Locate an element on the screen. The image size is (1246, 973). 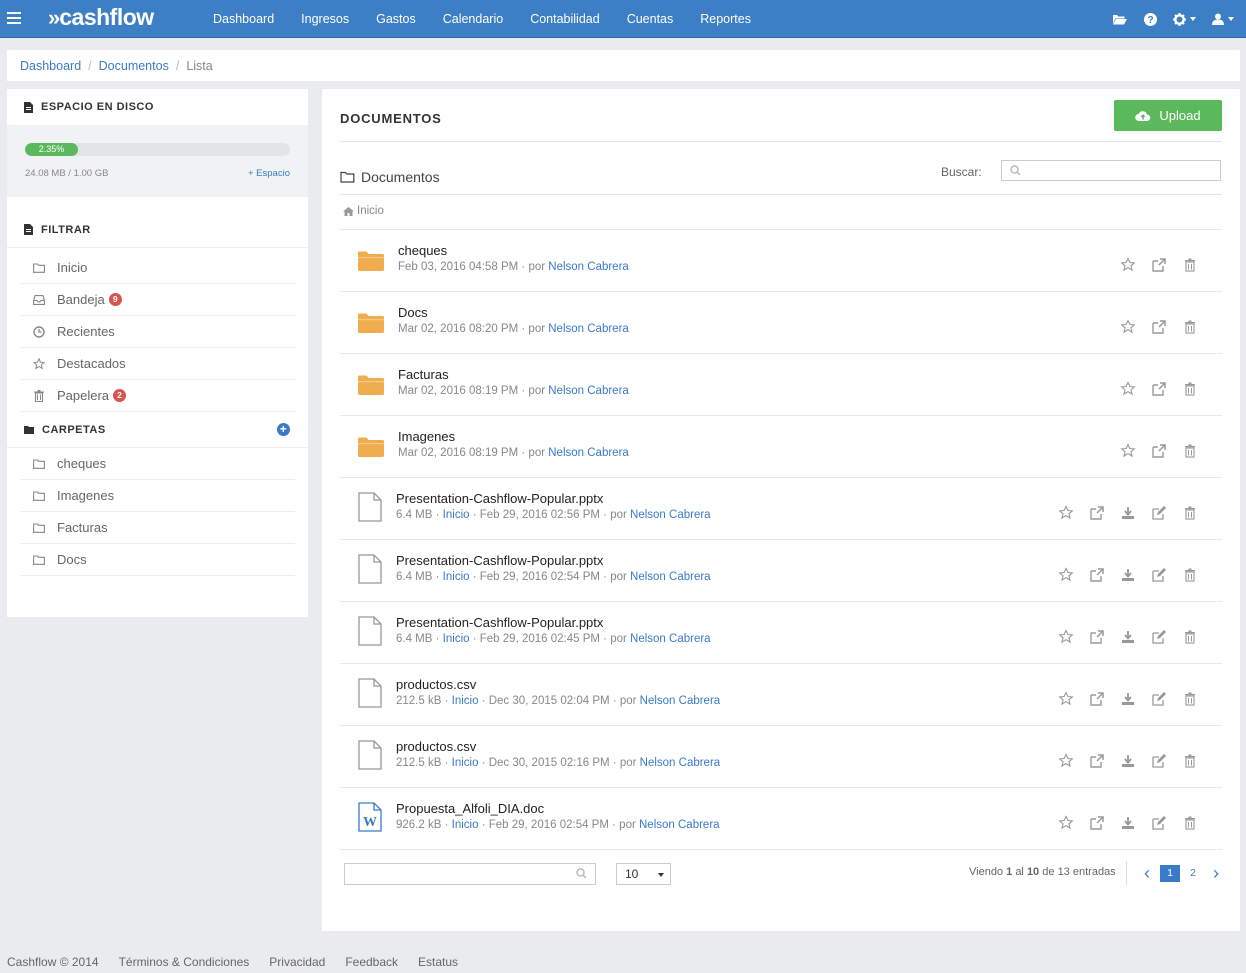
footer-link: Feedback is located at coordinates (371, 962).